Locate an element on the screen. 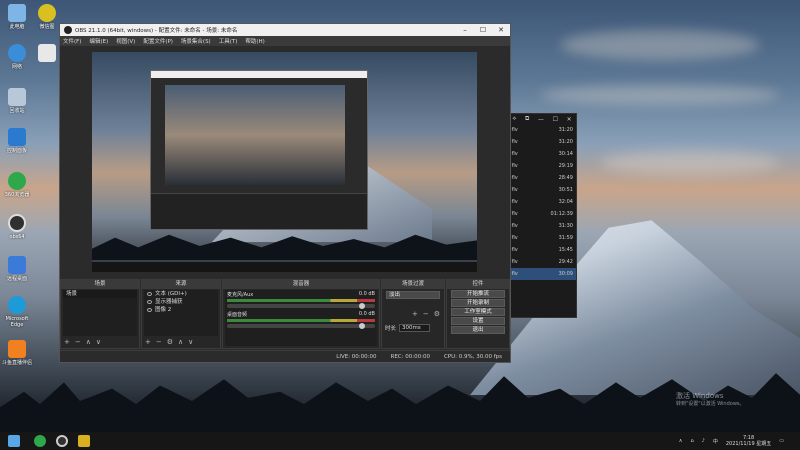  start-streaming-button: 开始推流 is located at coordinates (478, 294).